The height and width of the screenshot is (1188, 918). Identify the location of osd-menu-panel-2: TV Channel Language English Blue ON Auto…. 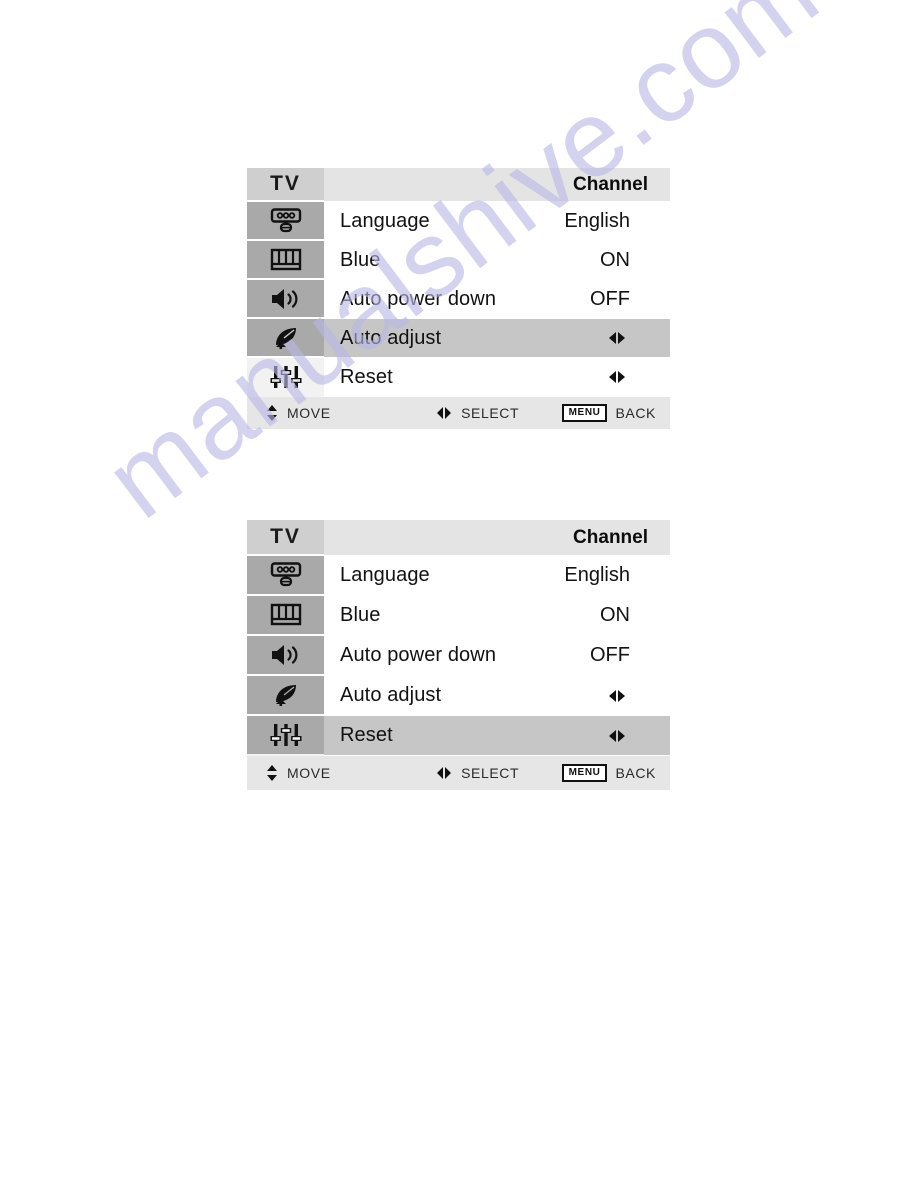
(458, 655).